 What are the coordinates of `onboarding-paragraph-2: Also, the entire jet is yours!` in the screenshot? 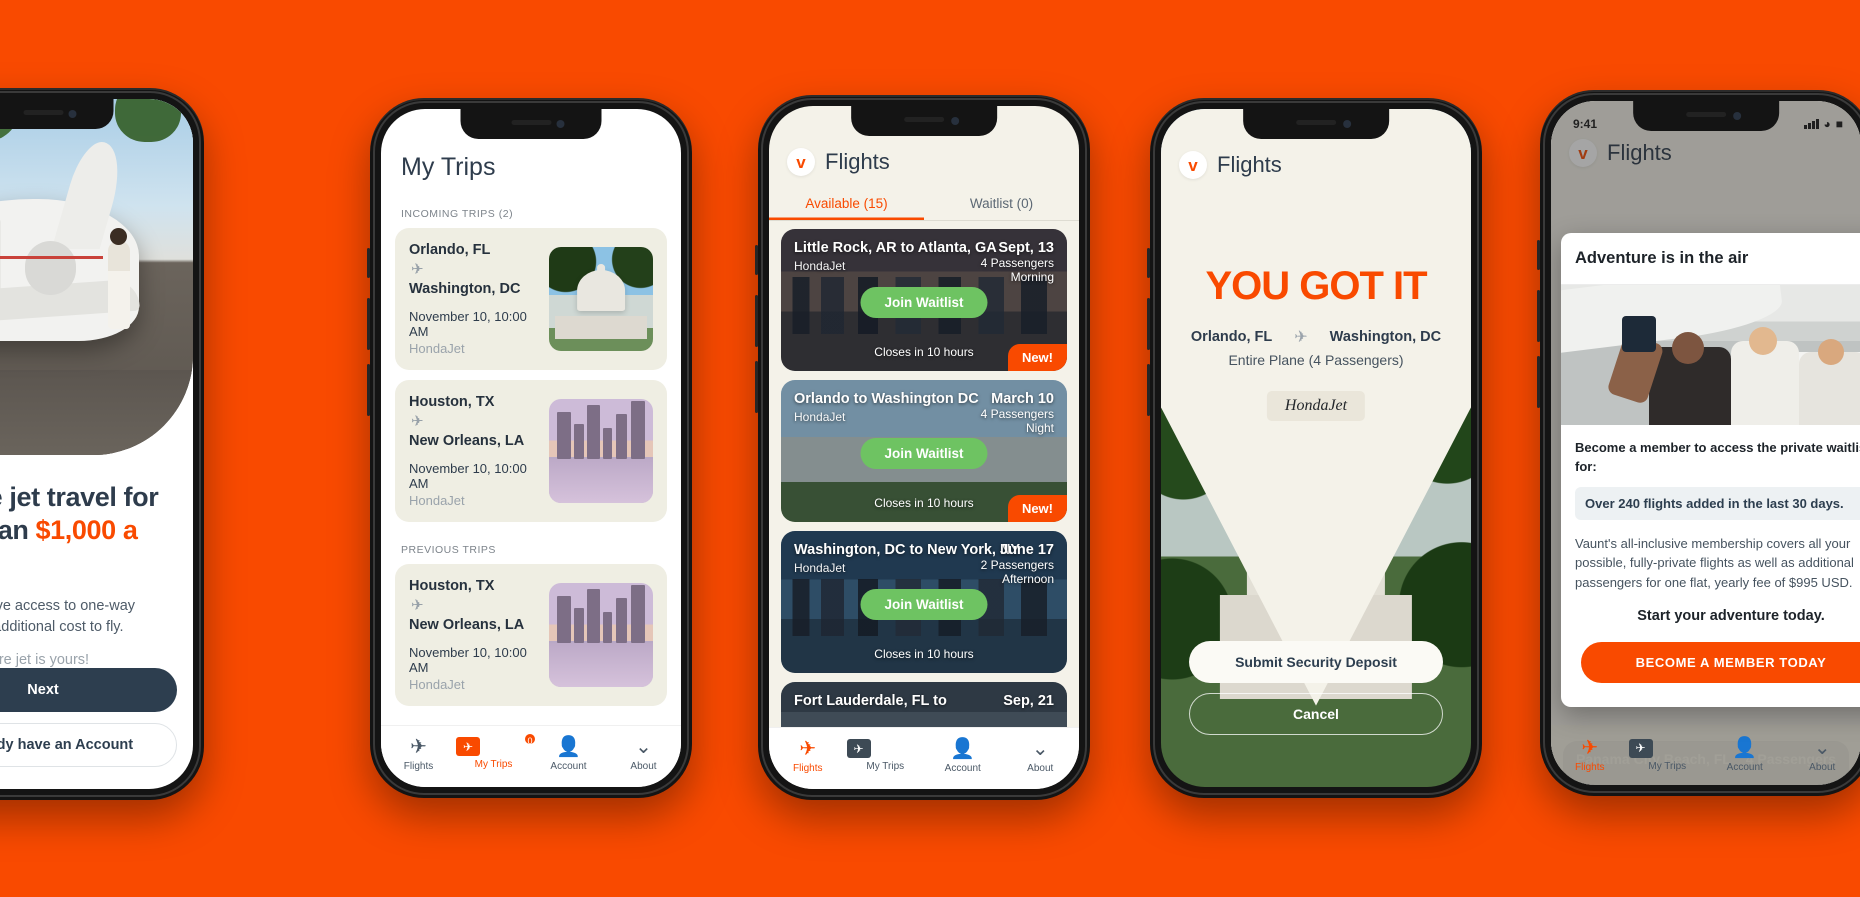 It's located at (45, 659).